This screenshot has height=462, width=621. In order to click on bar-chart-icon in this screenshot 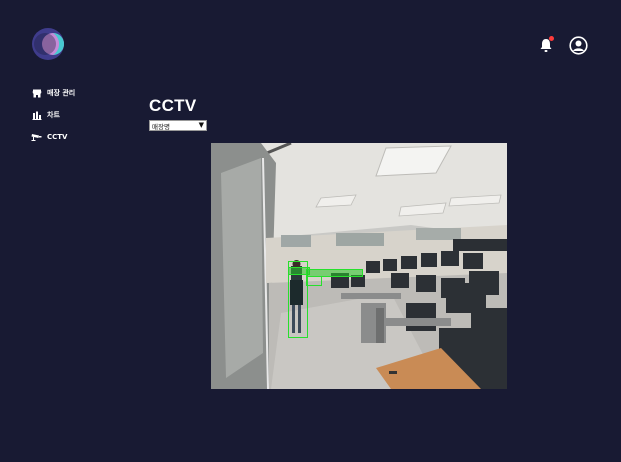, I will do `click(36, 115)`.